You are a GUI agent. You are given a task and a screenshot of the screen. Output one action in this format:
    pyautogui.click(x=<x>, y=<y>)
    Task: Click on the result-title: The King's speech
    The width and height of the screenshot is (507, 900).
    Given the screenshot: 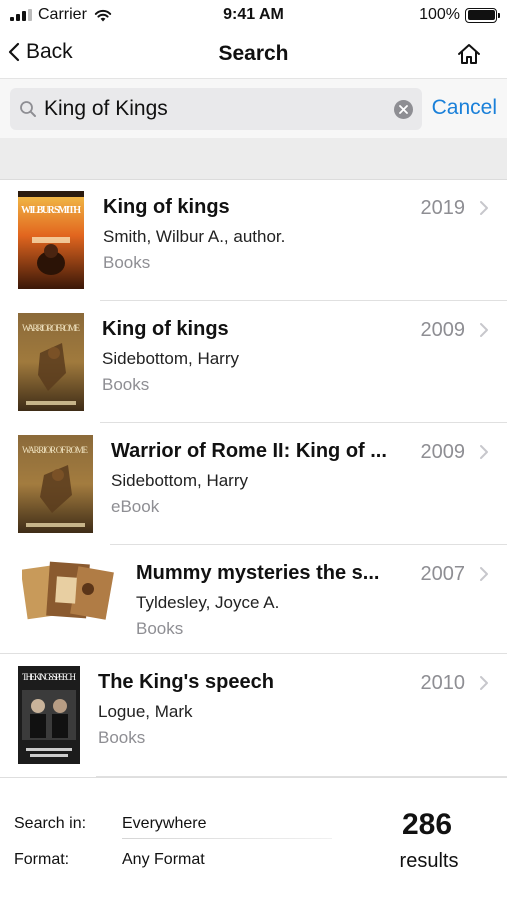 What is the action you would take?
    pyautogui.click(x=186, y=682)
    